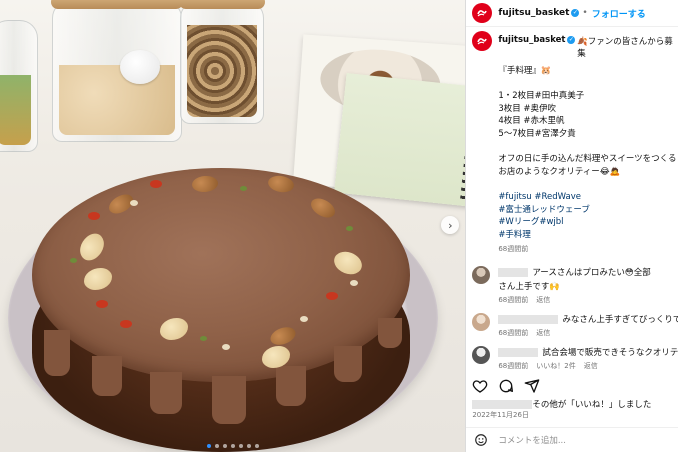 This screenshot has width=678, height=452. Describe the element at coordinates (513, 249) in the screenshot. I see `caption-timestamp: 68週間前` at that location.